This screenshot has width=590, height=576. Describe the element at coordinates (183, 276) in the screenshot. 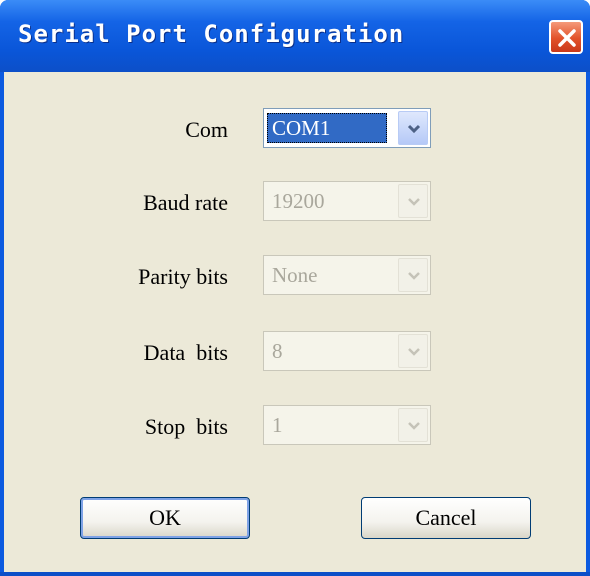

I see `parity-bits-label: Parity bits` at that location.